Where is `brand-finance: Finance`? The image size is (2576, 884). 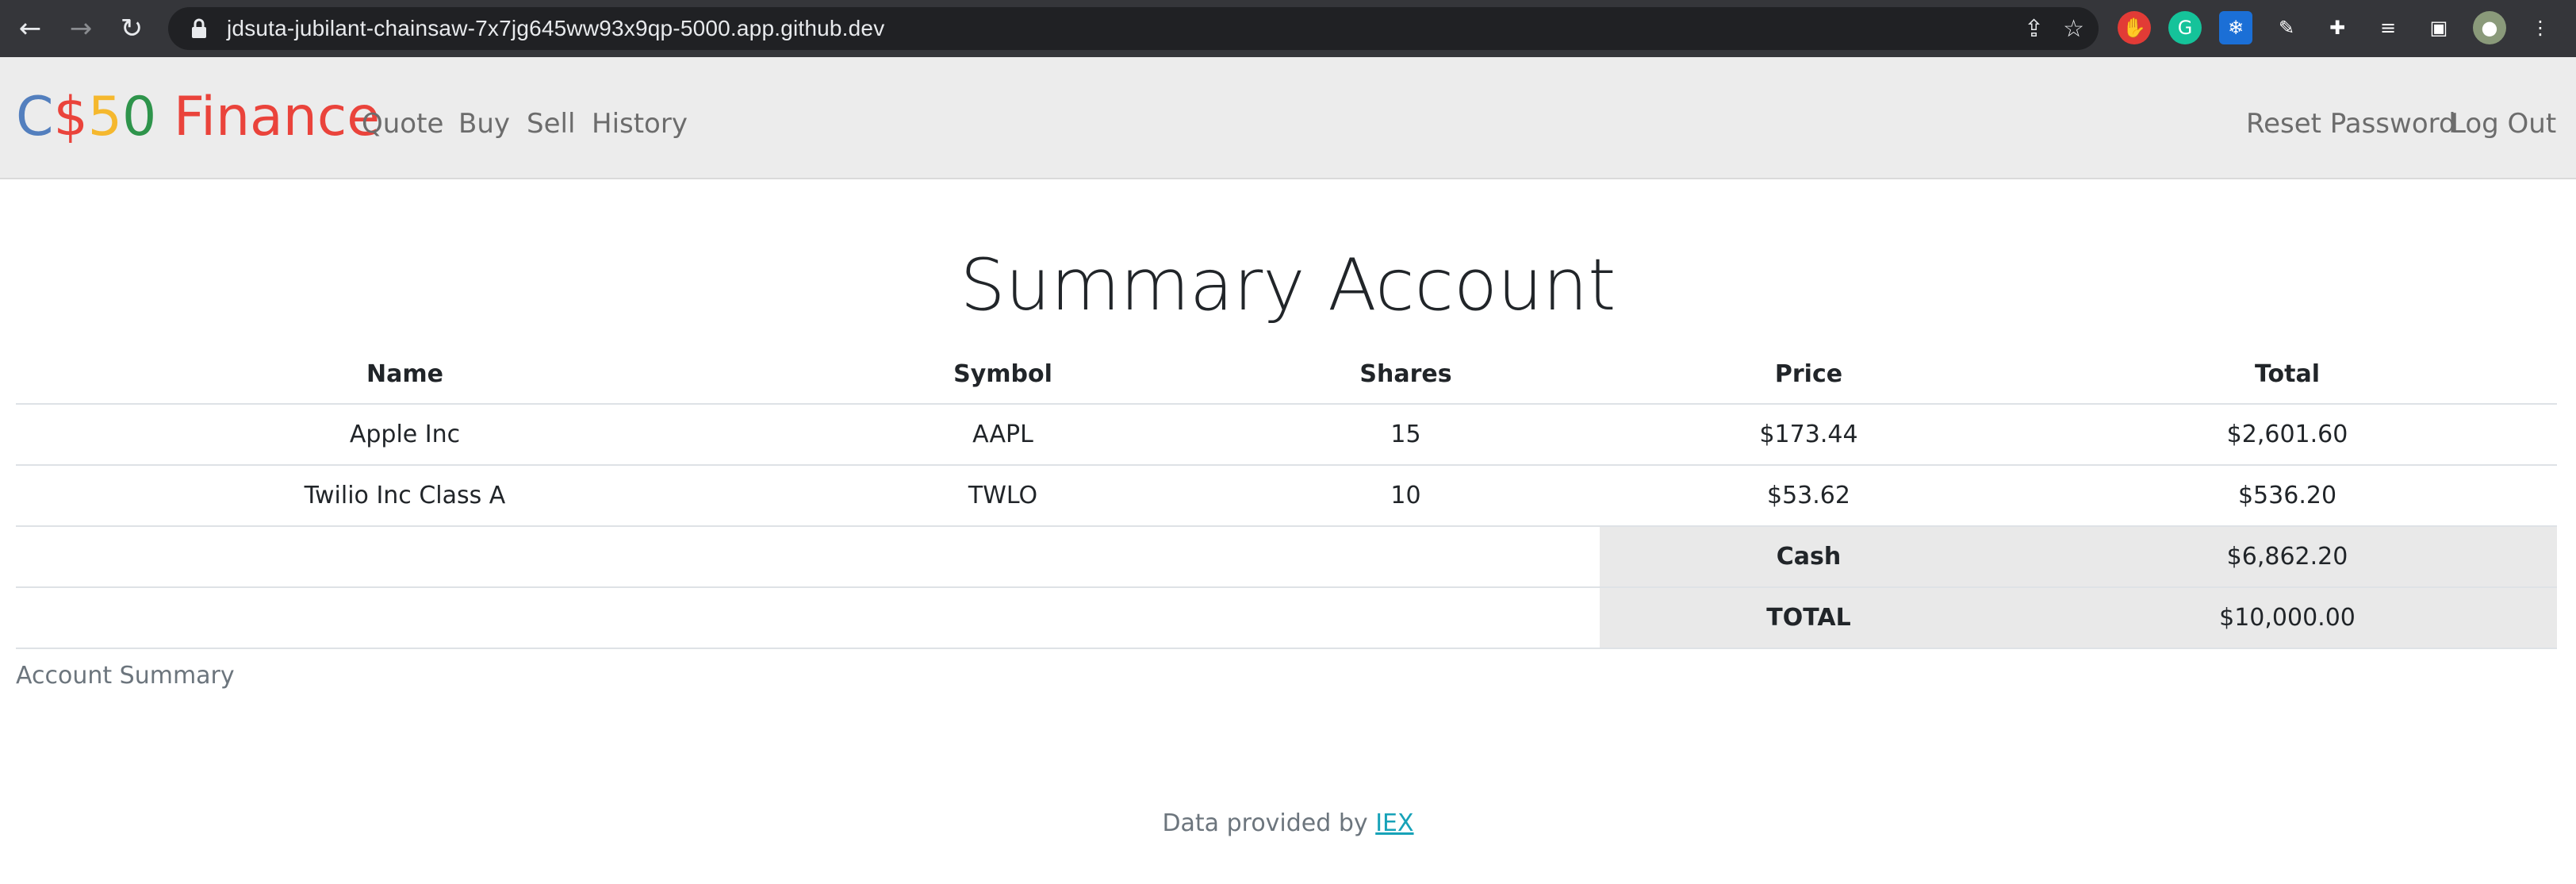
brand-finance: Finance is located at coordinates (268, 117).